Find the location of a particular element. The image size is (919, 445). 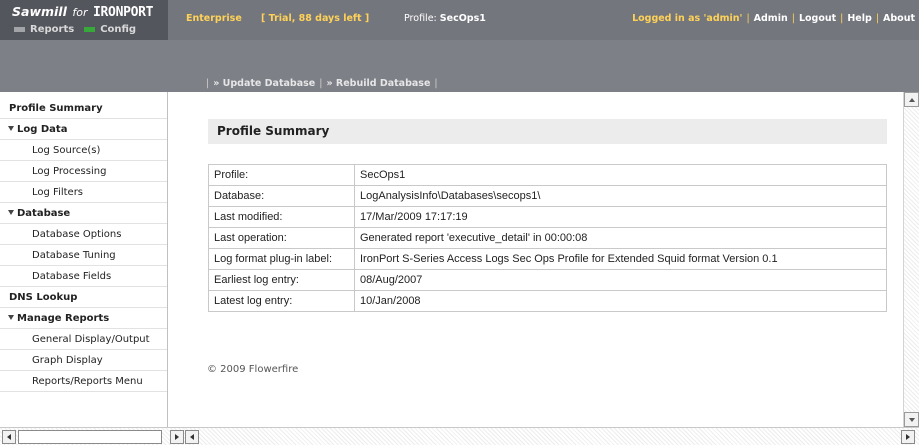

scroll-thumb is located at coordinates (90, 437).